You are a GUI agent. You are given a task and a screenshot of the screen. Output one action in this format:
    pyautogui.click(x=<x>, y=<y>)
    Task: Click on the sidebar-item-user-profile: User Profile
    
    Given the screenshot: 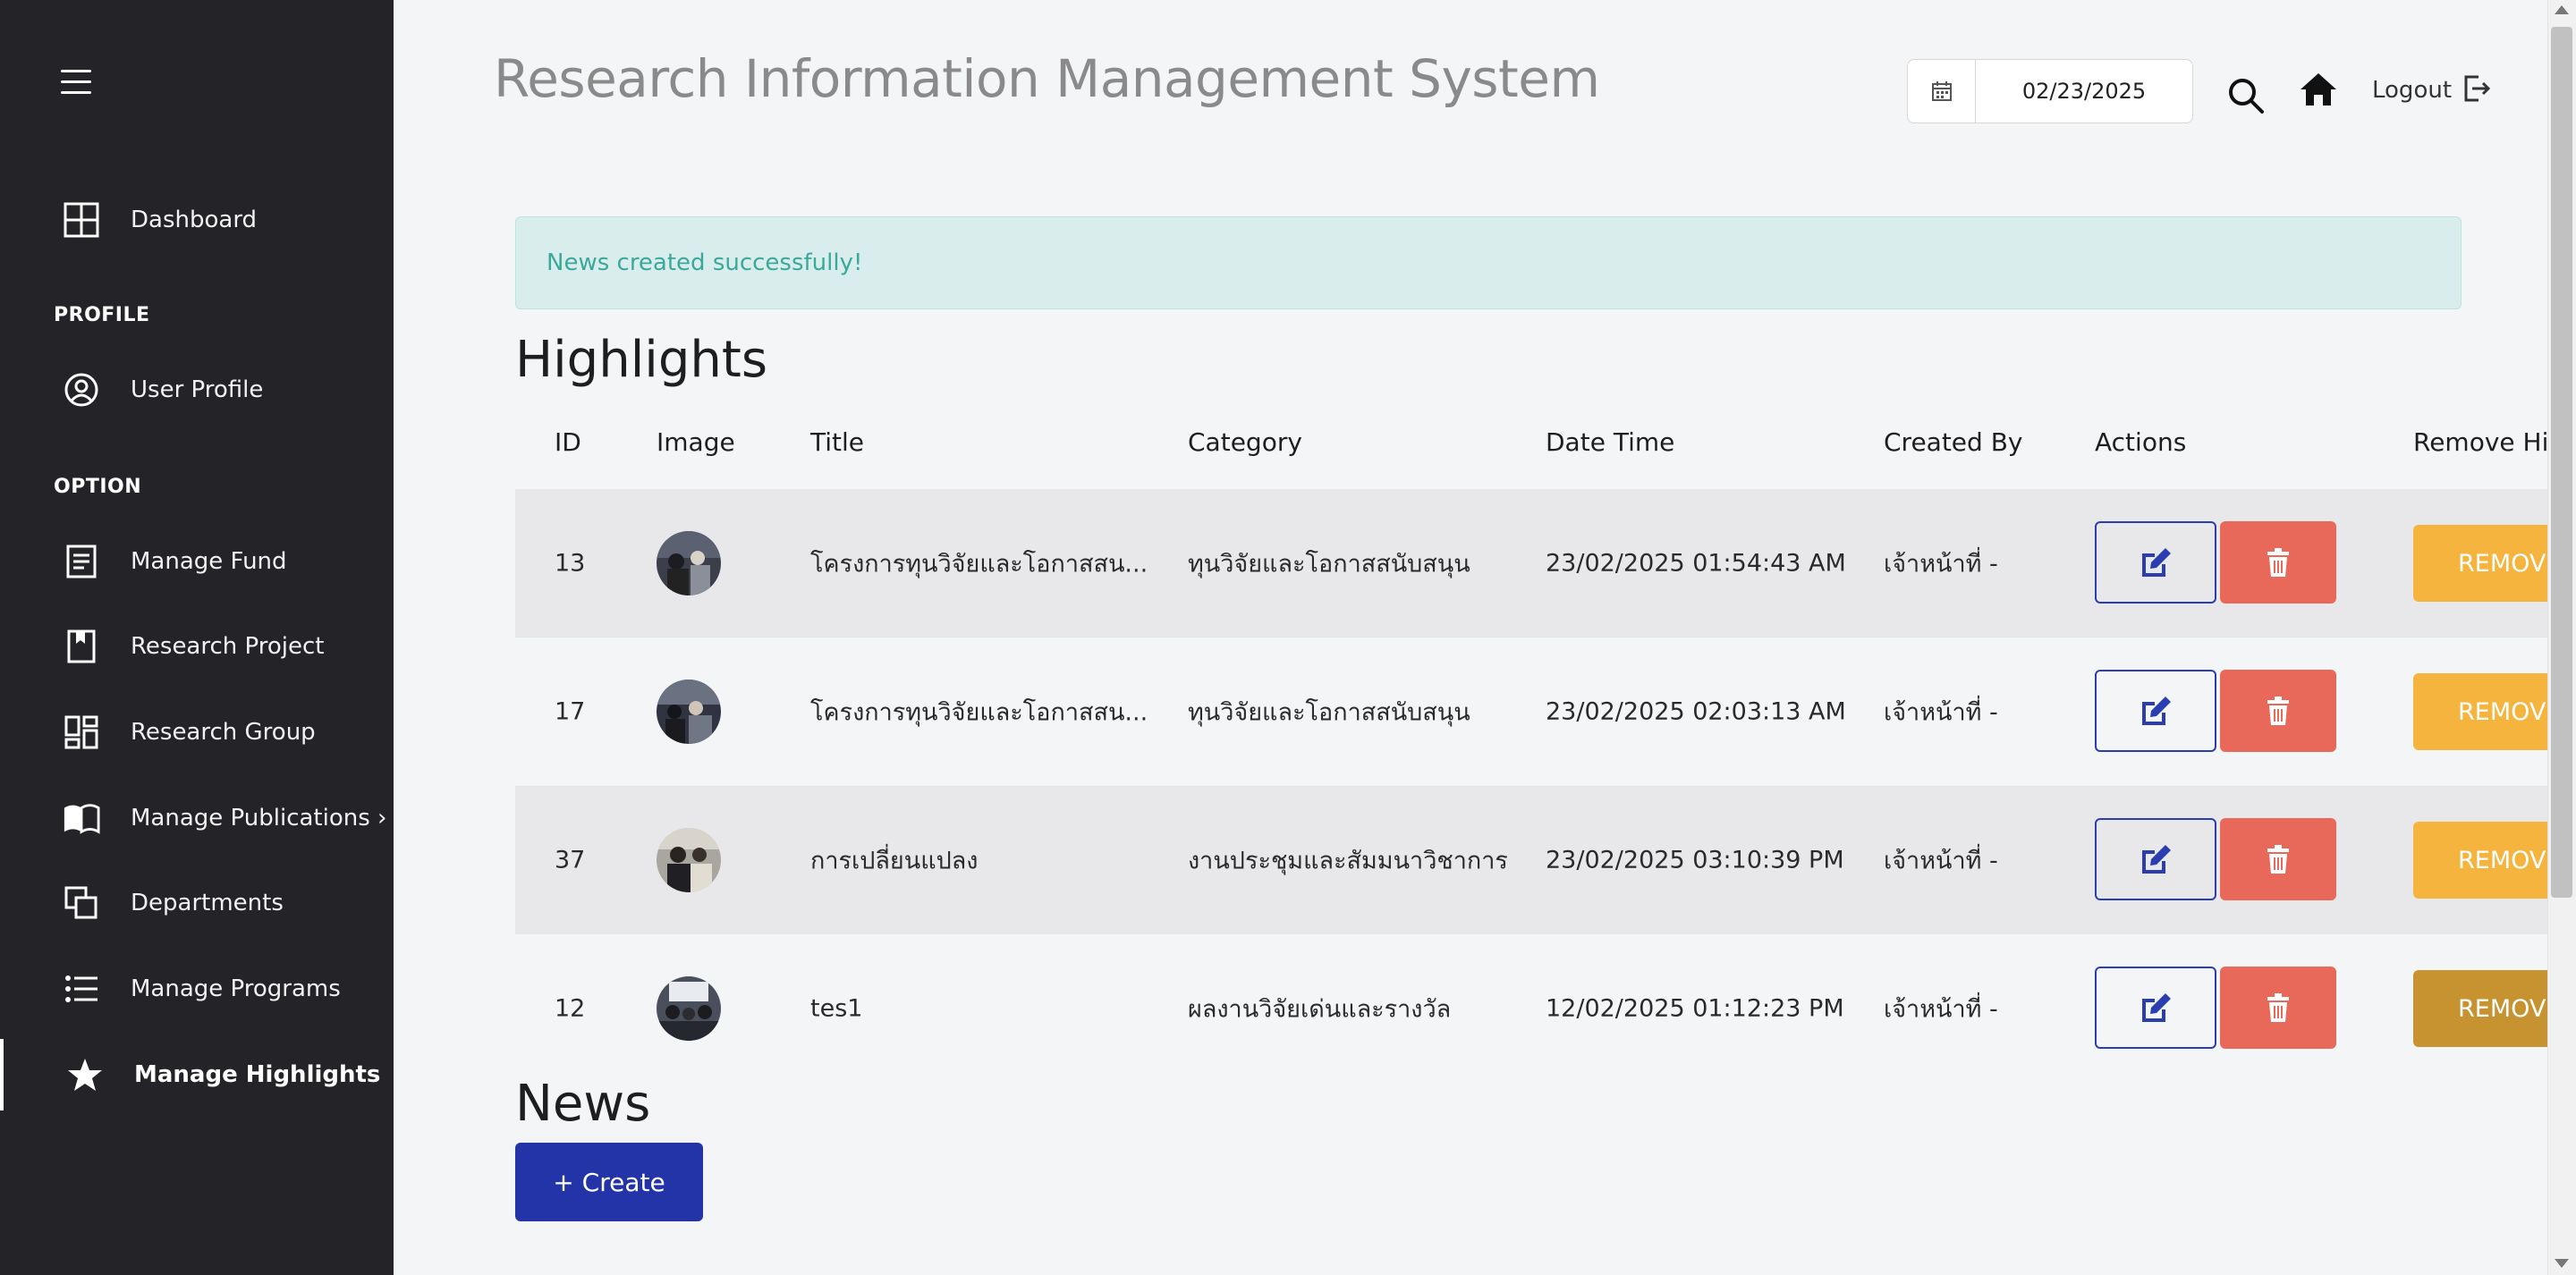 What is the action you would take?
    pyautogui.click(x=197, y=390)
    